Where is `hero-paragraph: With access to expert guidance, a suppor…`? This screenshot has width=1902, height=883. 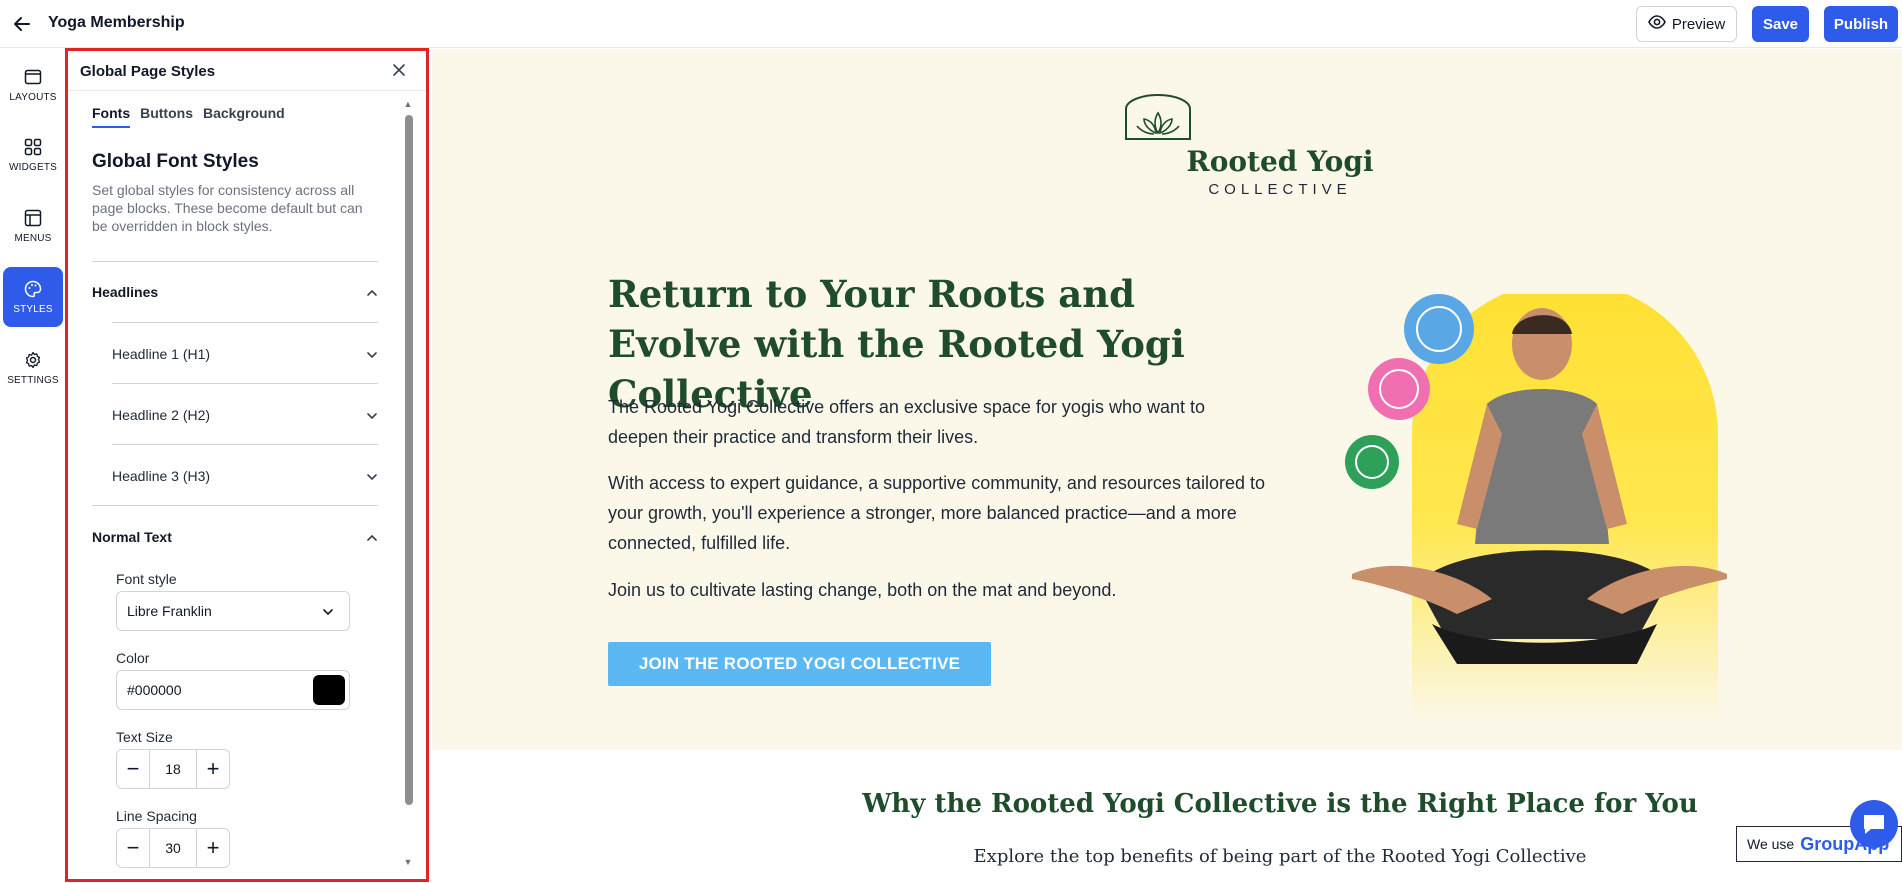 hero-paragraph: With access to expert guidance, a suppor… is located at coordinates (936, 513).